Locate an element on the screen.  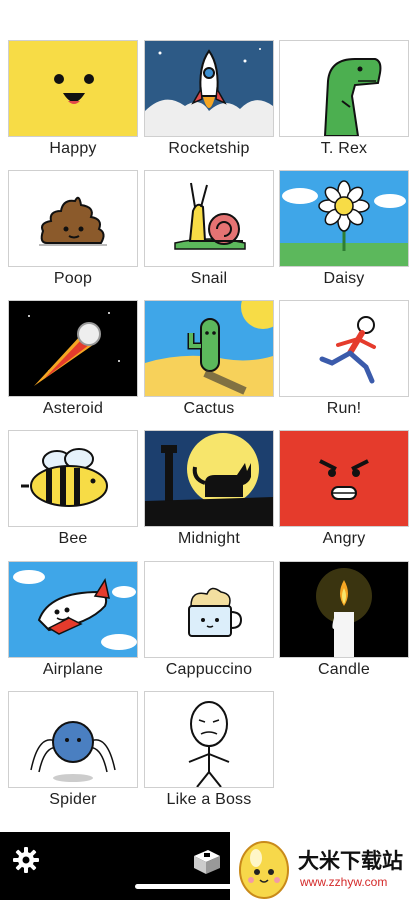
app-icon is located at coordinates (207, 861).